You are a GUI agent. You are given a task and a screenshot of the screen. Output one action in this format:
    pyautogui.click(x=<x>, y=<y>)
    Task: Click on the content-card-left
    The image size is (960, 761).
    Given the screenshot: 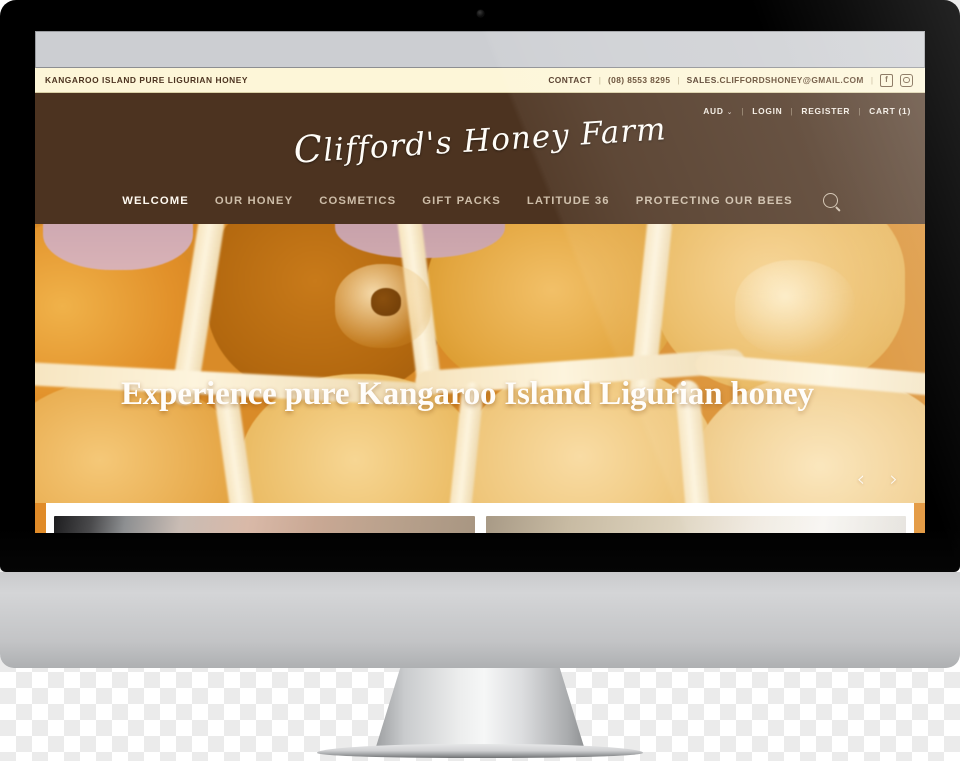 What is the action you would take?
    pyautogui.click(x=264, y=524)
    